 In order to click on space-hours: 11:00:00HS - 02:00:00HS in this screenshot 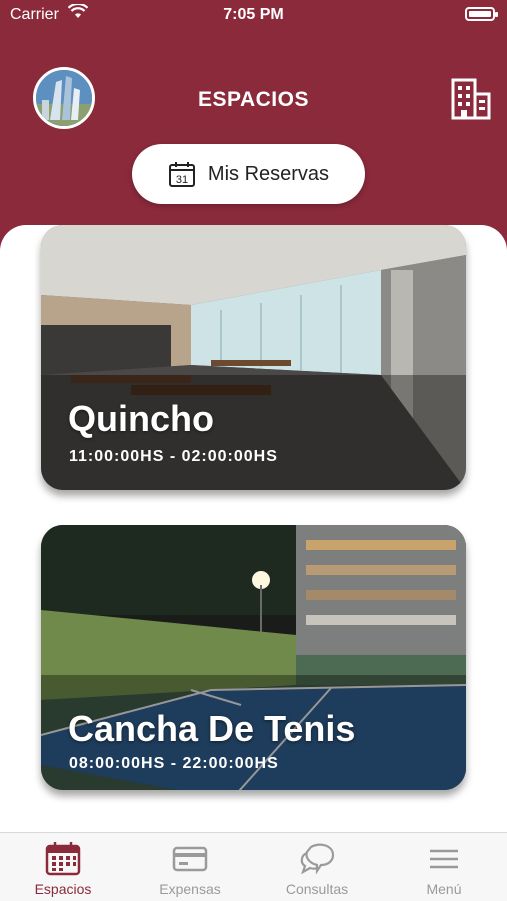, I will do `click(173, 456)`.